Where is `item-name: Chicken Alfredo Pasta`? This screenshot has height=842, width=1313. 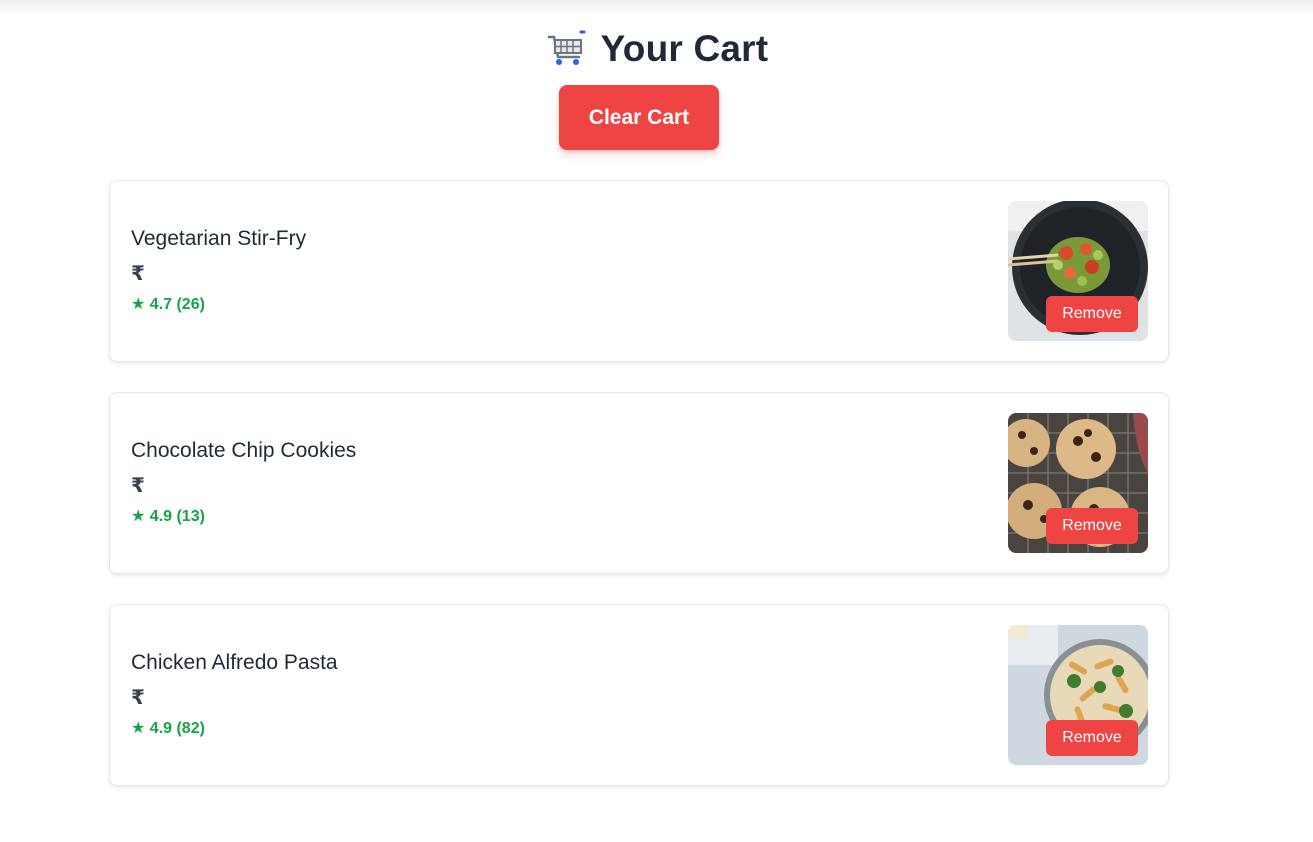 item-name: Chicken Alfredo Pasta is located at coordinates (234, 662).